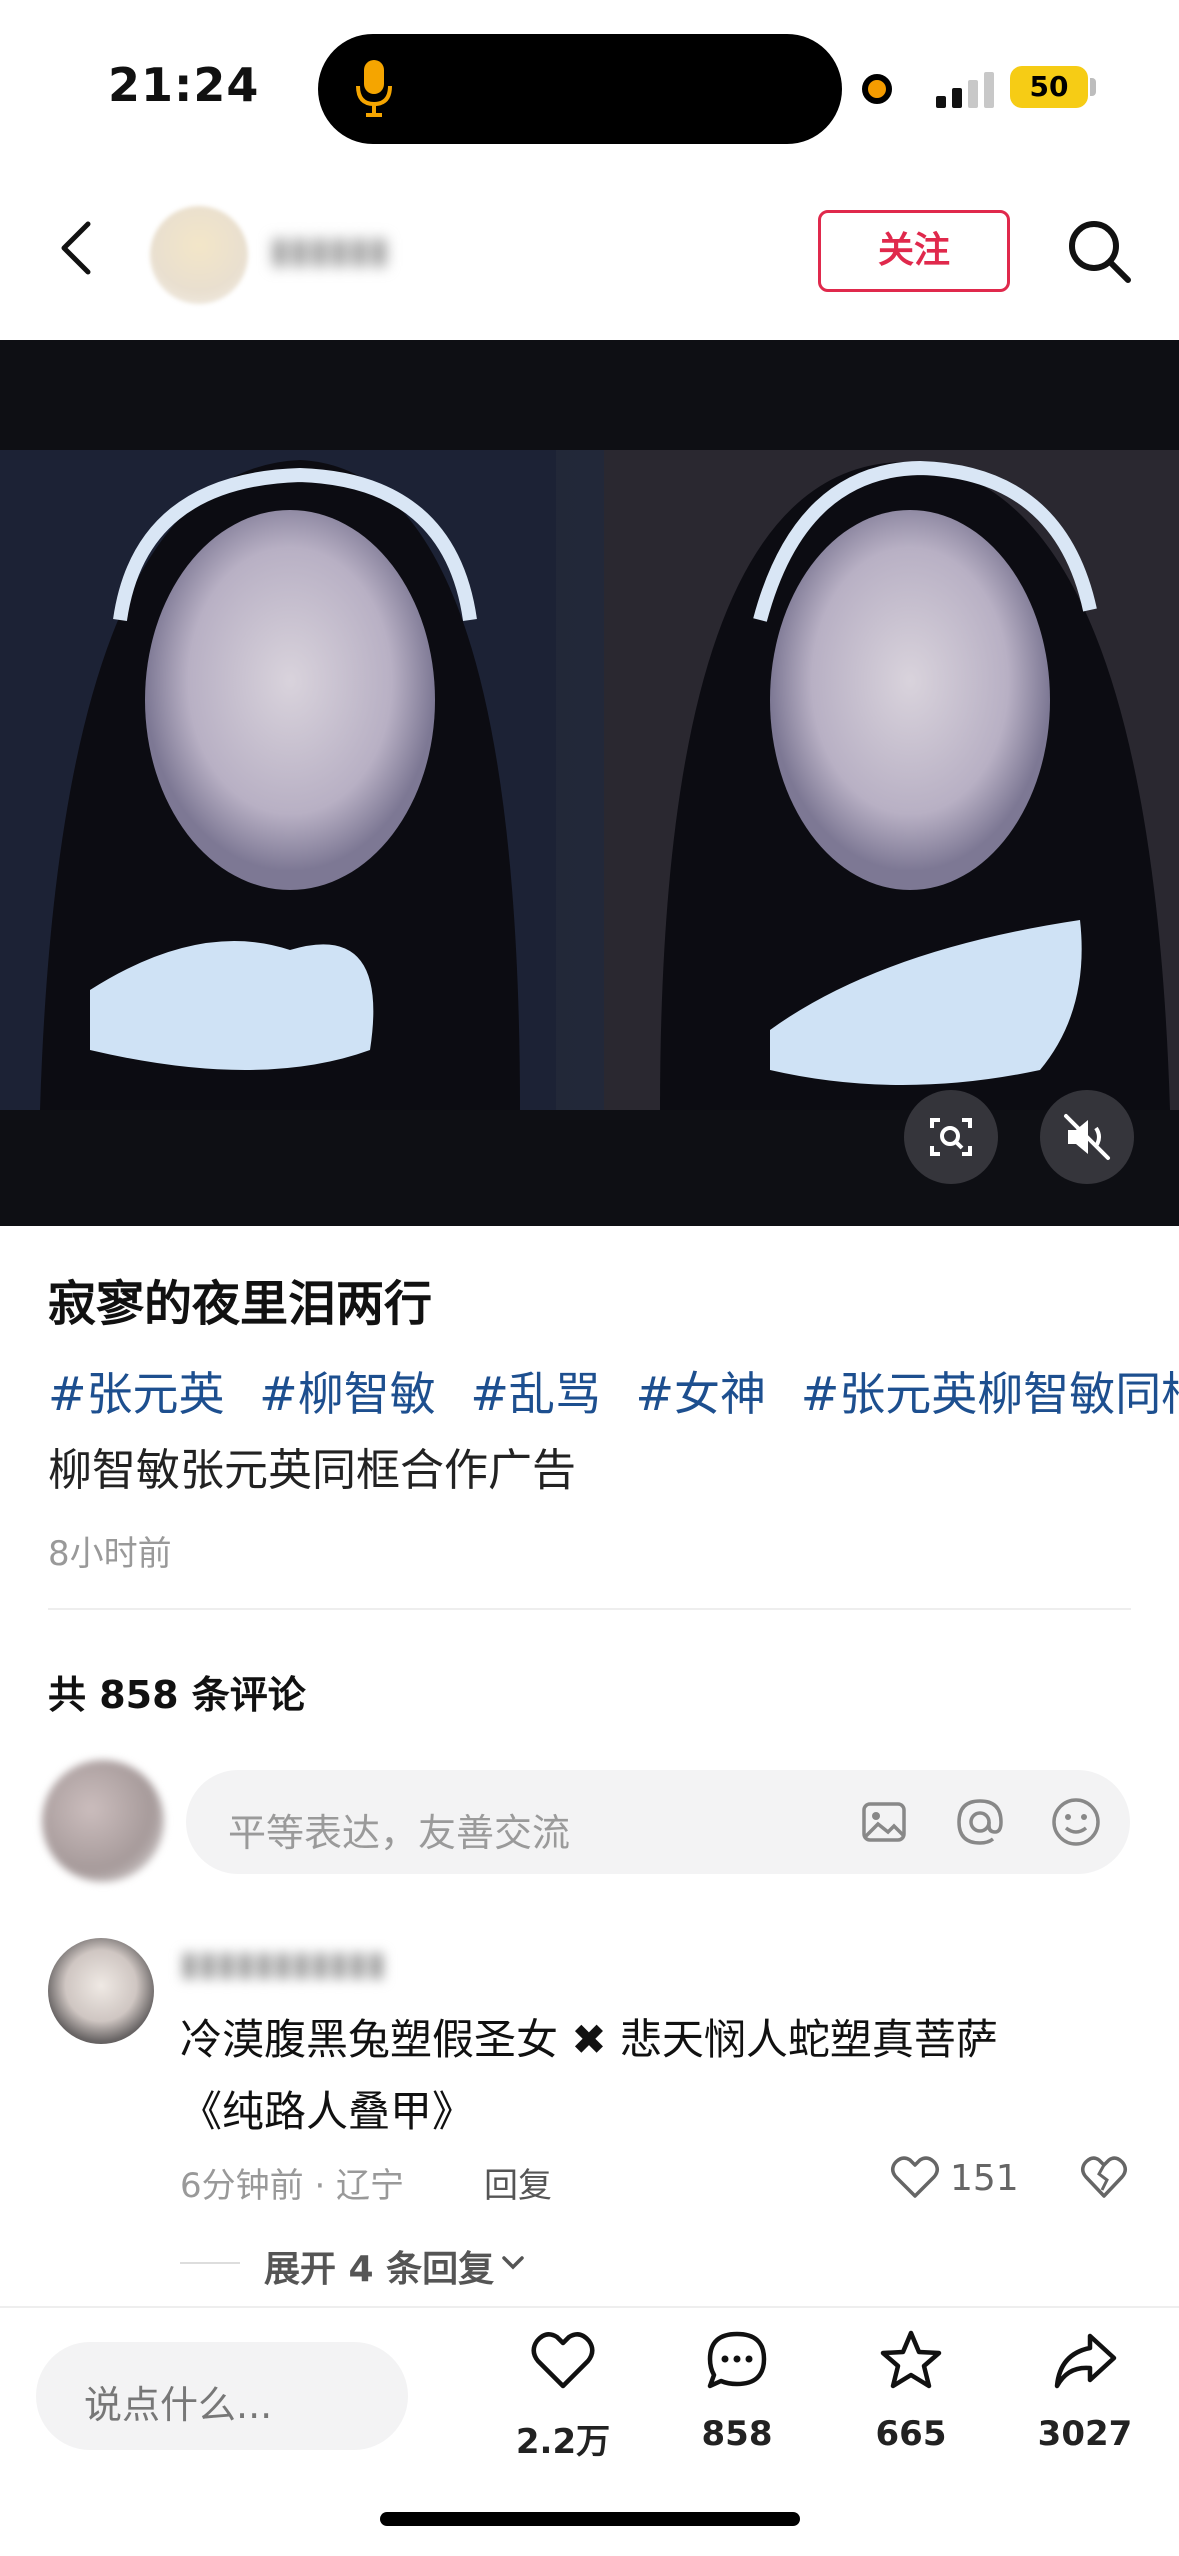  Describe the element at coordinates (329, 250) in the screenshot. I see `author-name-blurred: ▮▮▮▮▮▮` at that location.